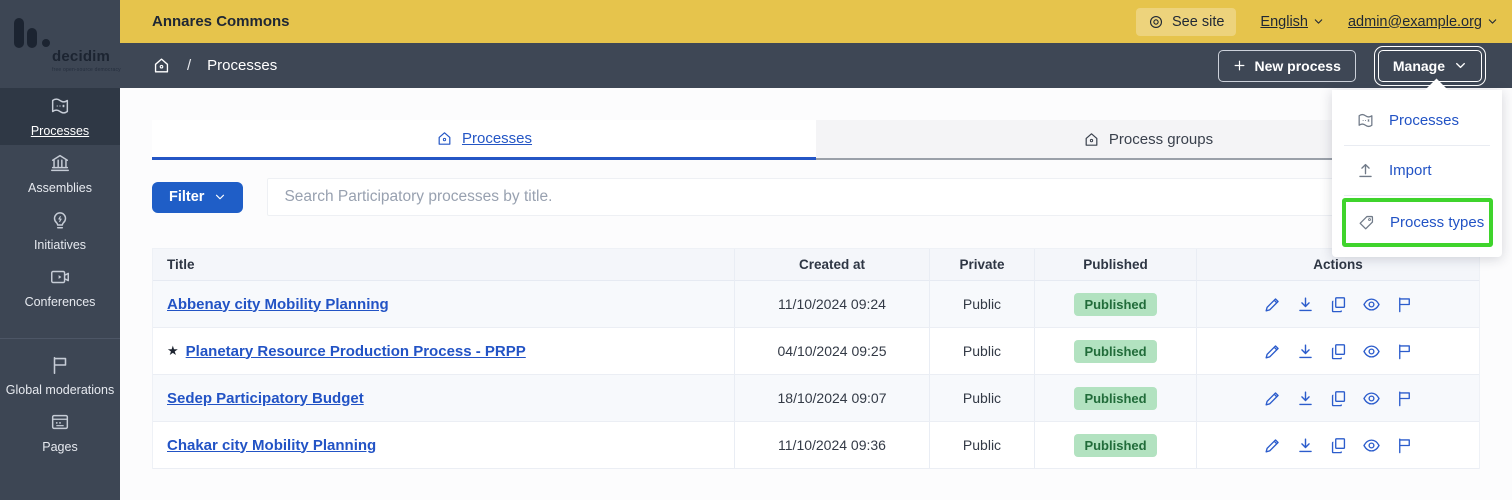 Image resolution: width=1512 pixels, height=500 pixels. What do you see at coordinates (60, 390) in the screenshot?
I see `sidebar-item-label: Global moderations` at bounding box center [60, 390].